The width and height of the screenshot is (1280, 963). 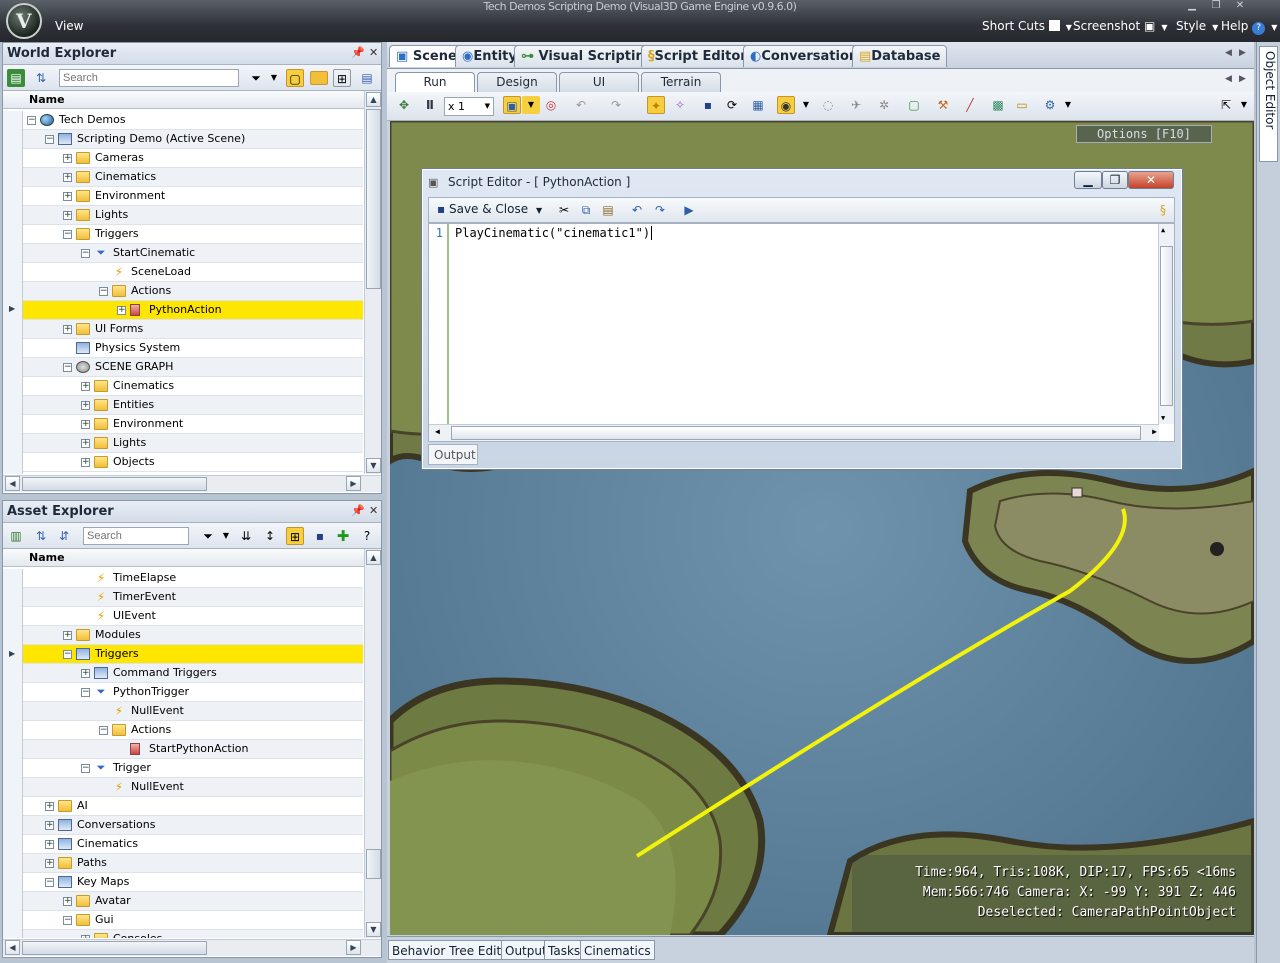 What do you see at coordinates (192, 100) in the screenshot?
I see `world-name-column: Name` at bounding box center [192, 100].